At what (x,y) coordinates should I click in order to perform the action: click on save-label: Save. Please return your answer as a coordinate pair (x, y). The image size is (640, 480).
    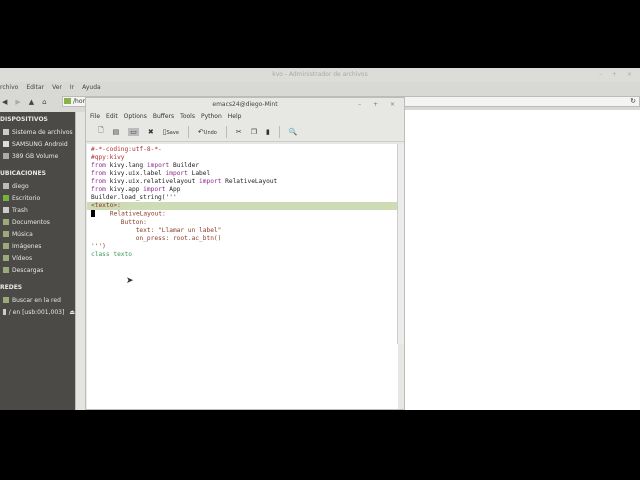
    Looking at the image, I should click on (172, 132).